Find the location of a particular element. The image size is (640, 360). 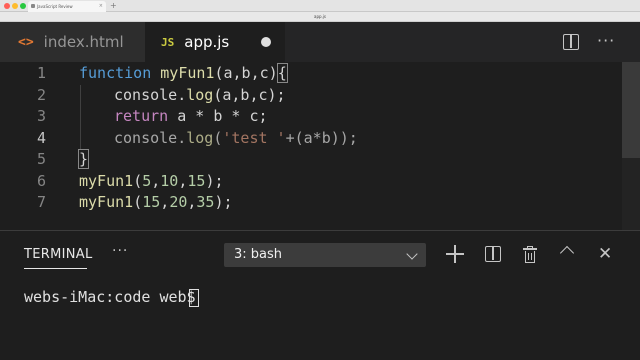

editor-scrollbar is located at coordinates (631, 146).